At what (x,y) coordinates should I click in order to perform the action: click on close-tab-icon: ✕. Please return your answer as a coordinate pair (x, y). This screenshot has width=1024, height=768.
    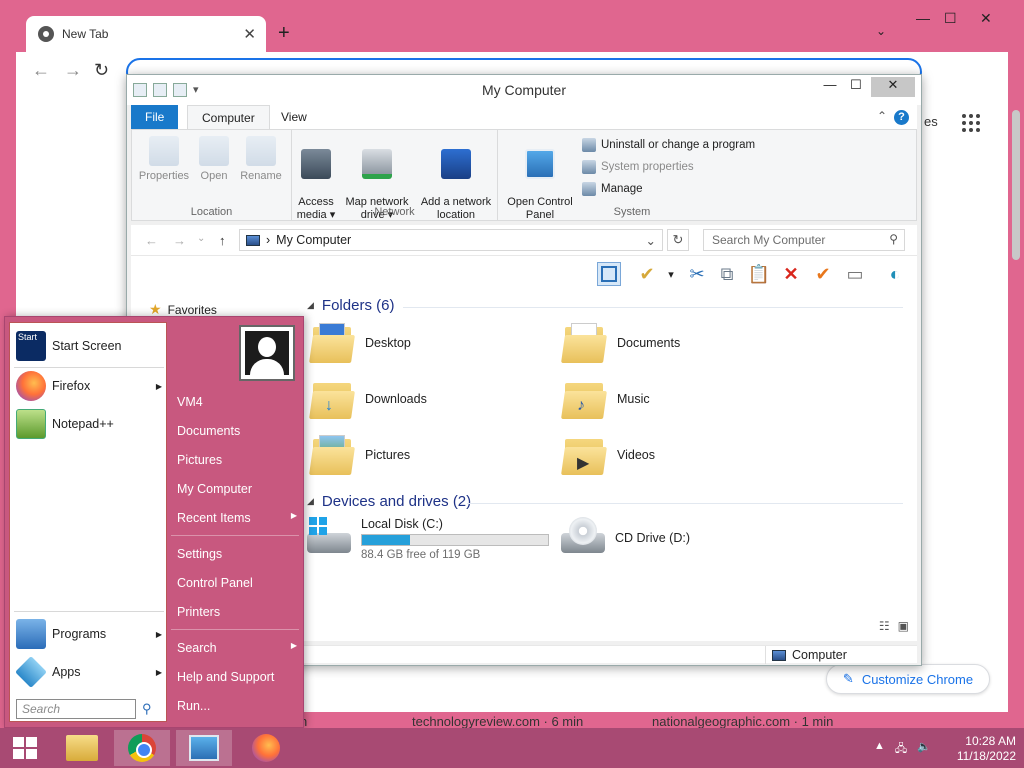
    Looking at the image, I should click on (249, 34).